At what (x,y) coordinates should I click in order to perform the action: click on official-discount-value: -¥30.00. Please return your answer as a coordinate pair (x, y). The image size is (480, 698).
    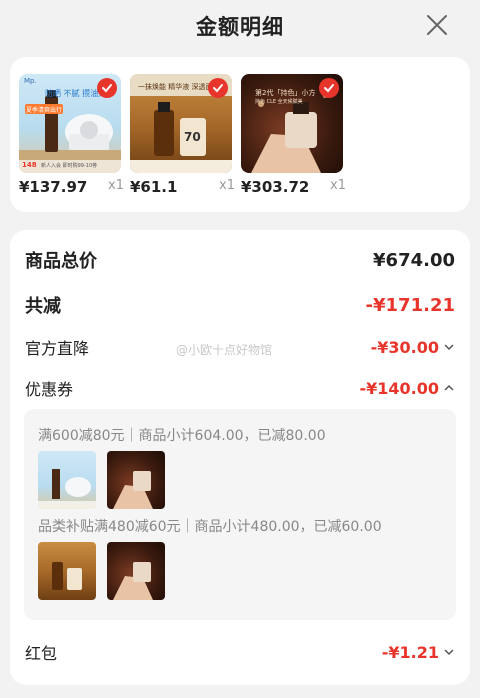
    Looking at the image, I should click on (413, 347).